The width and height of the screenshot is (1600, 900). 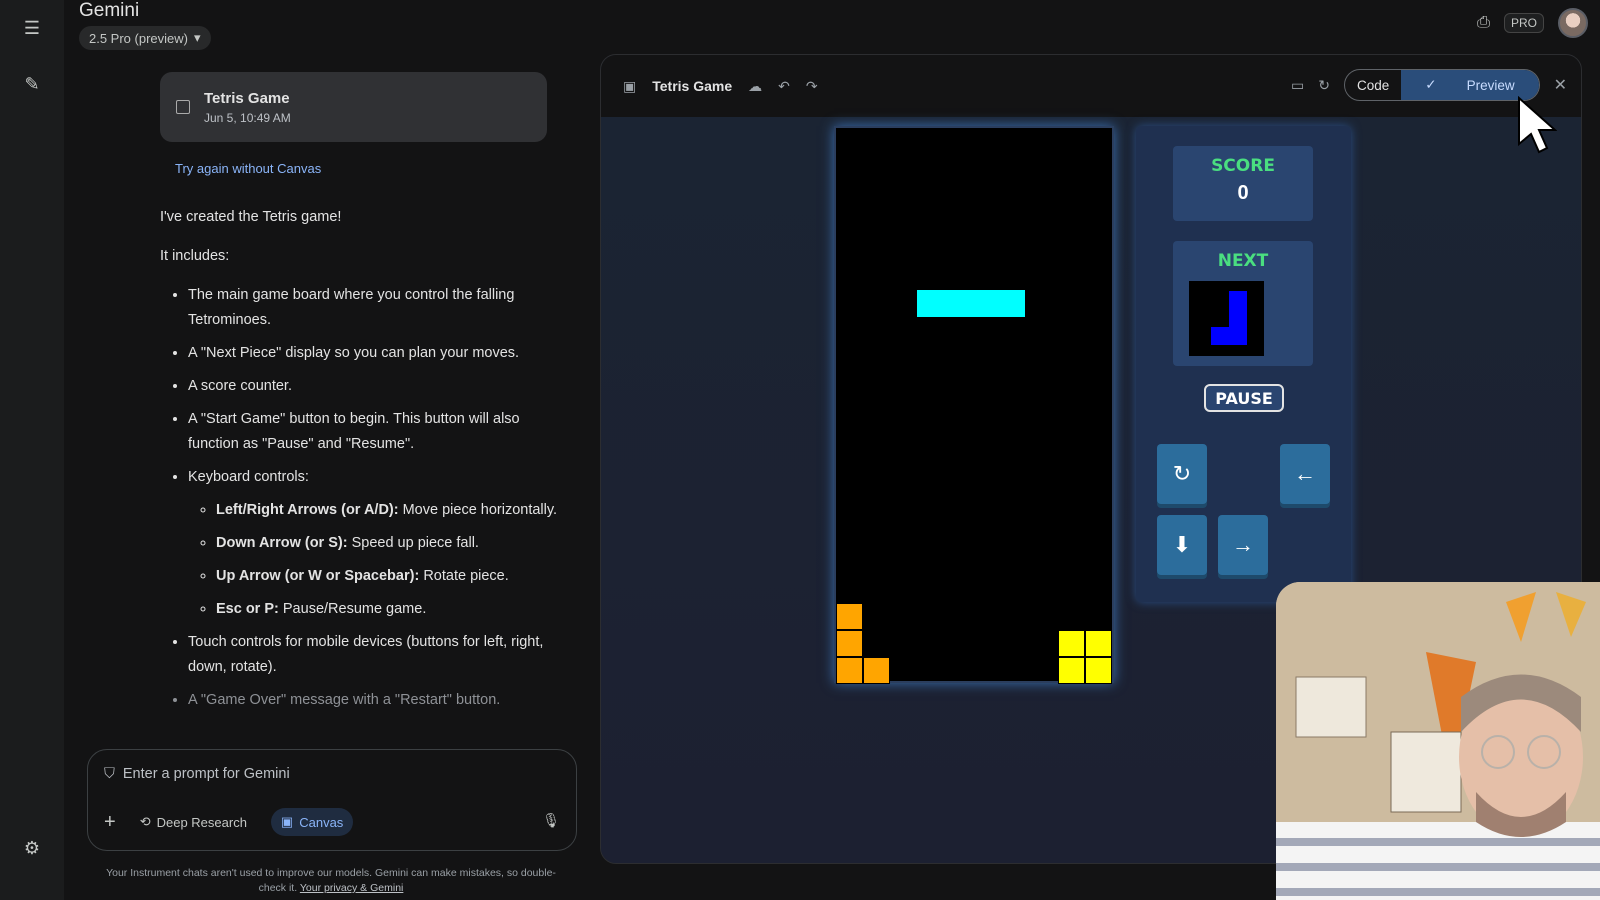 I want to click on close-icon: ✕, so click(x=1560, y=85).